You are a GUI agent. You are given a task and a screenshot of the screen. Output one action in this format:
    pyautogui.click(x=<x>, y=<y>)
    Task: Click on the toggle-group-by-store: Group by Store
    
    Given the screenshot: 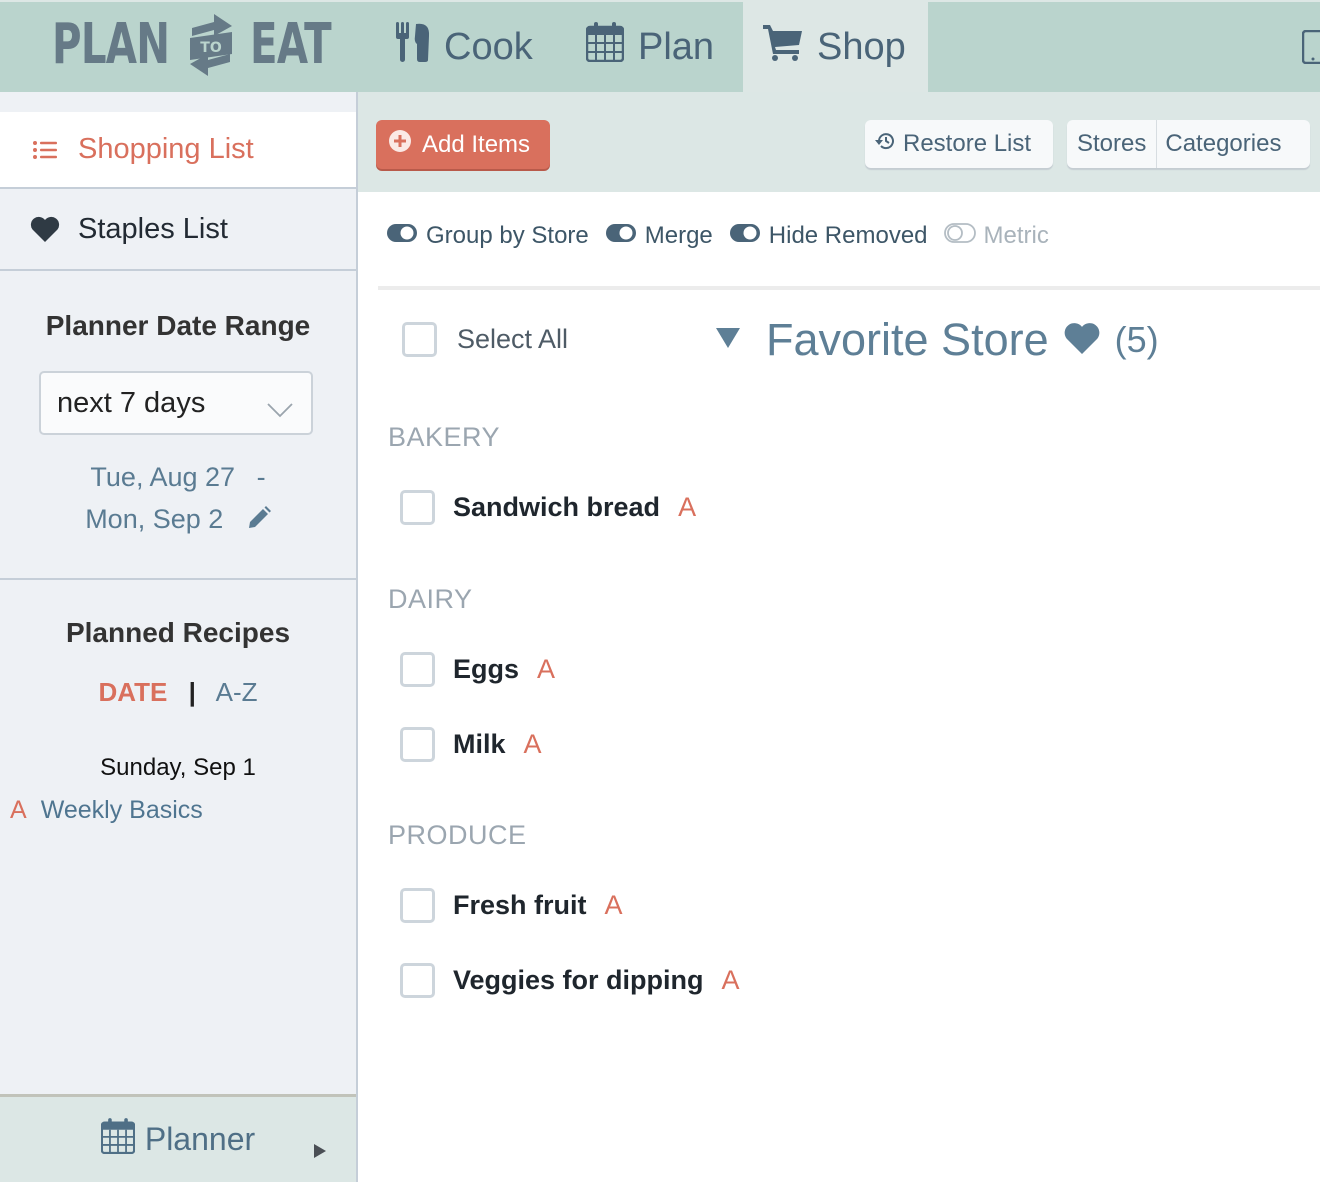 What is the action you would take?
    pyautogui.click(x=487, y=236)
    